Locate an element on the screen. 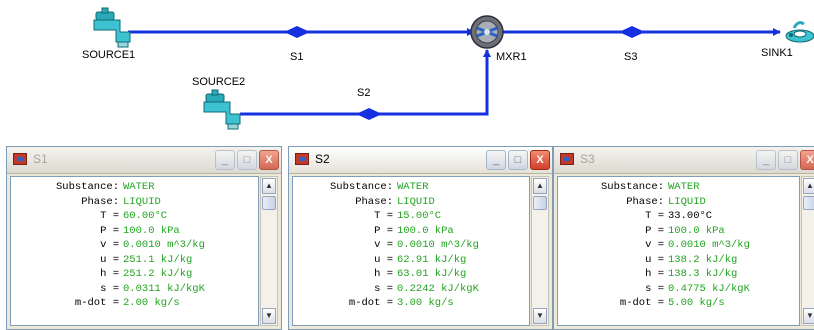 Image resolution: width=814 pixels, height=330 pixels. property-row: T = 15.00°C is located at coordinates (411, 216).